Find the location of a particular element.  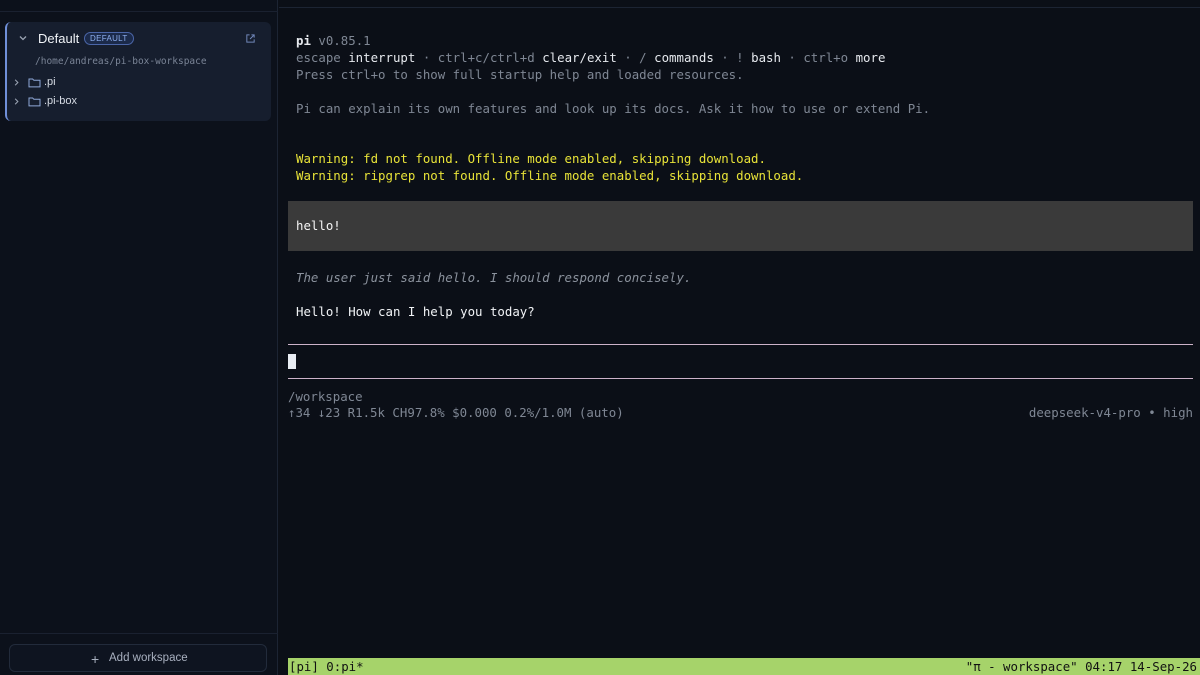

input-bottom-border is located at coordinates (740, 378).